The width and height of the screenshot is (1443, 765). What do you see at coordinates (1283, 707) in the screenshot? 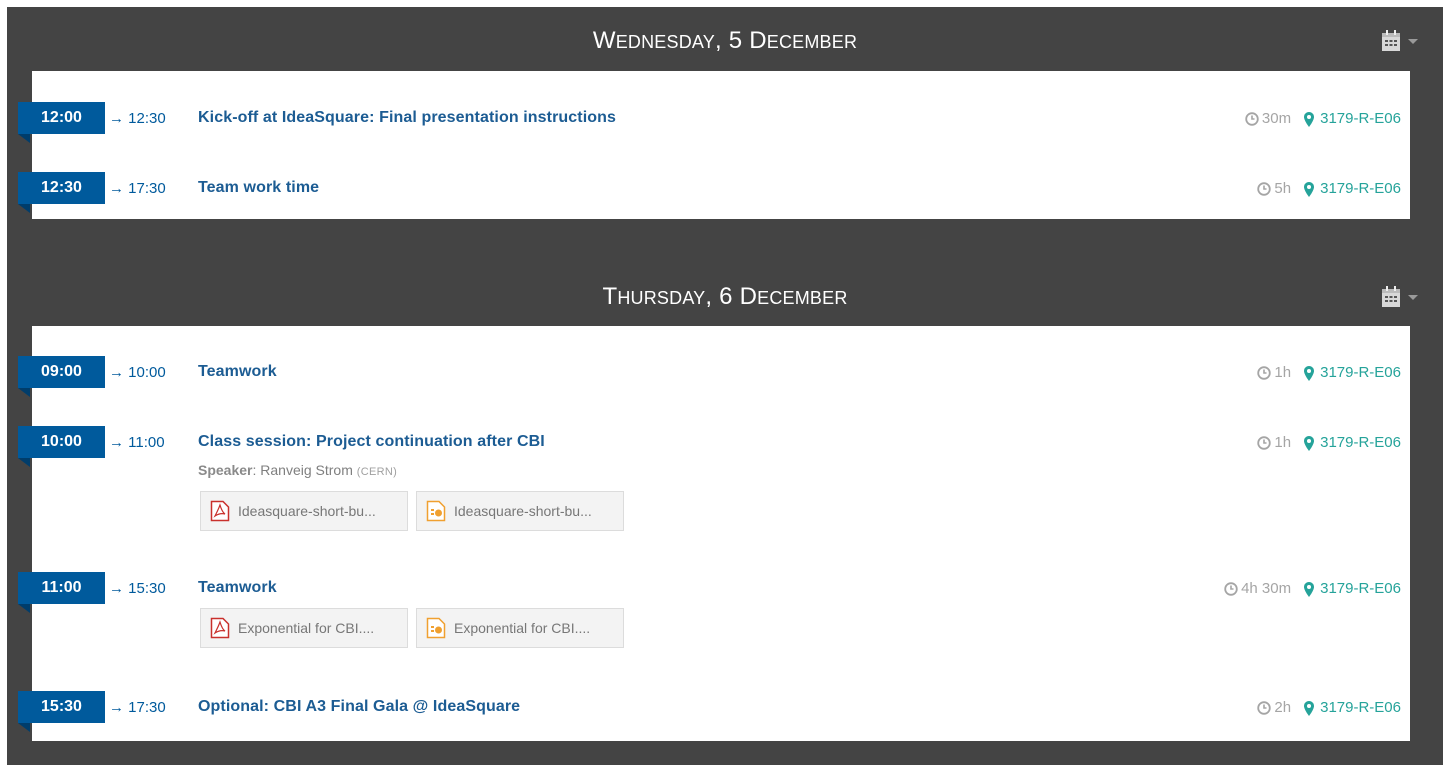
I see `duration-text: 2h` at bounding box center [1283, 707].